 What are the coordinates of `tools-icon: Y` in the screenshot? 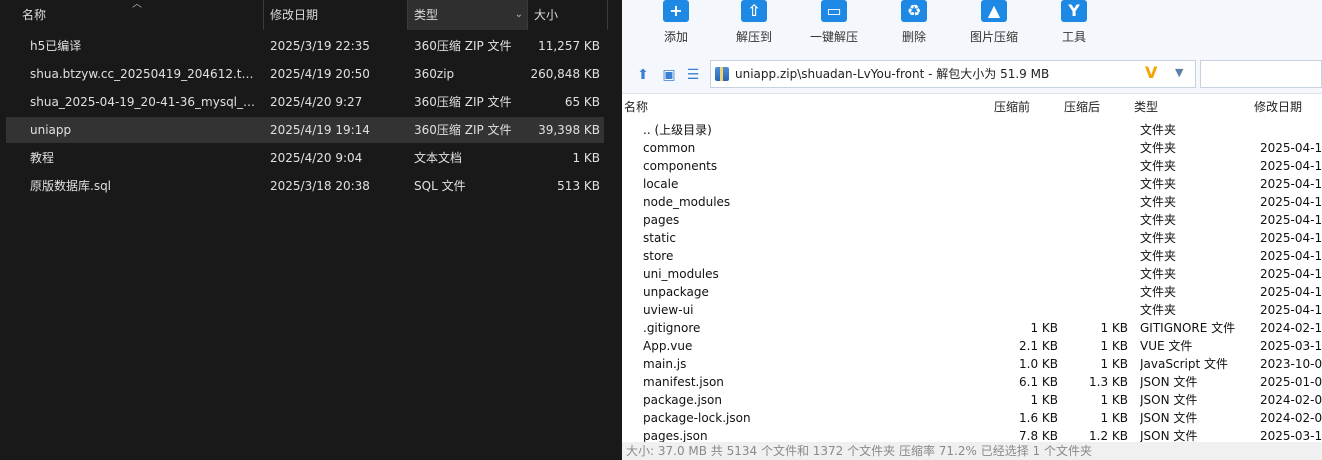 It's located at (1074, 11).